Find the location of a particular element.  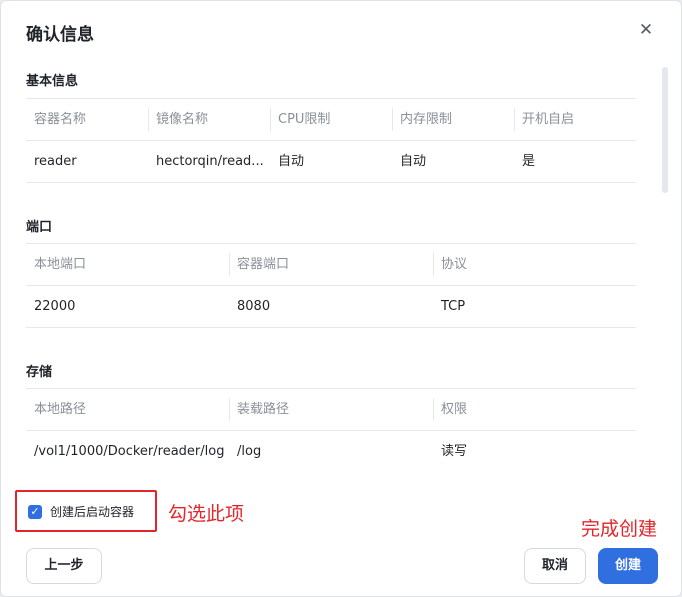

close-icon: ✕ is located at coordinates (646, 30).